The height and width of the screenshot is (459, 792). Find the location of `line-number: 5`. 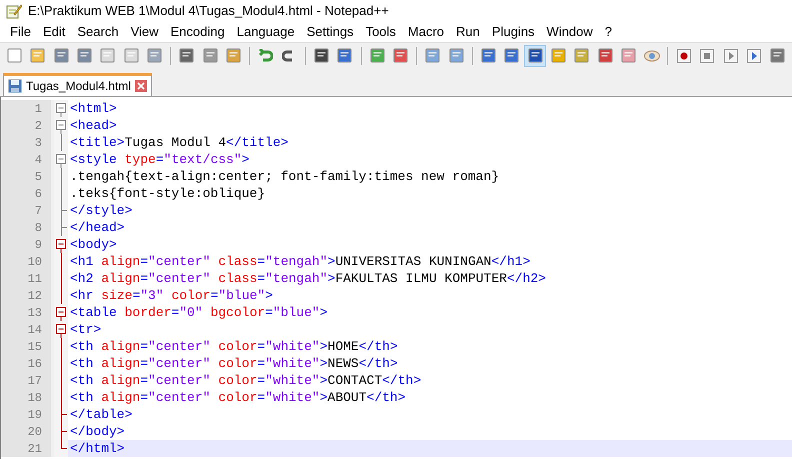

line-number: 5 is located at coordinates (38, 177).